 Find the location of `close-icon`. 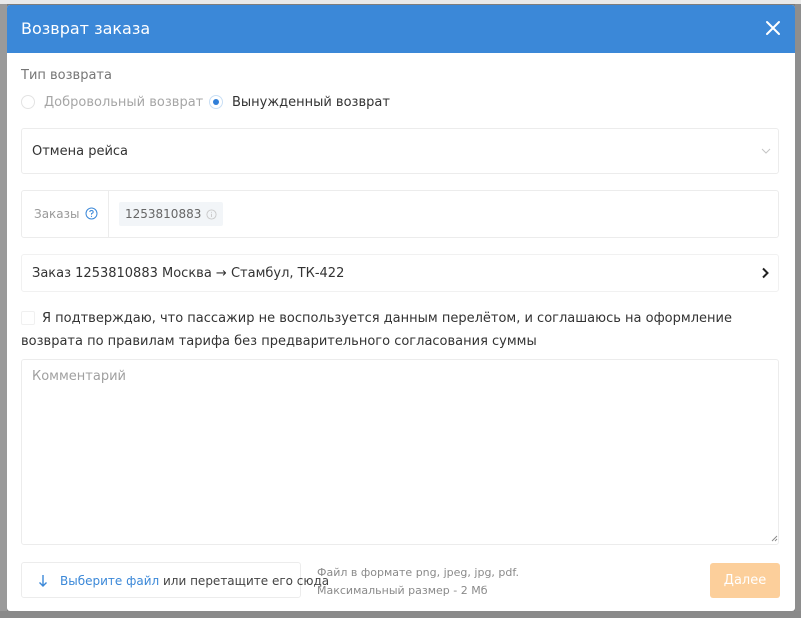

close-icon is located at coordinates (773, 28).